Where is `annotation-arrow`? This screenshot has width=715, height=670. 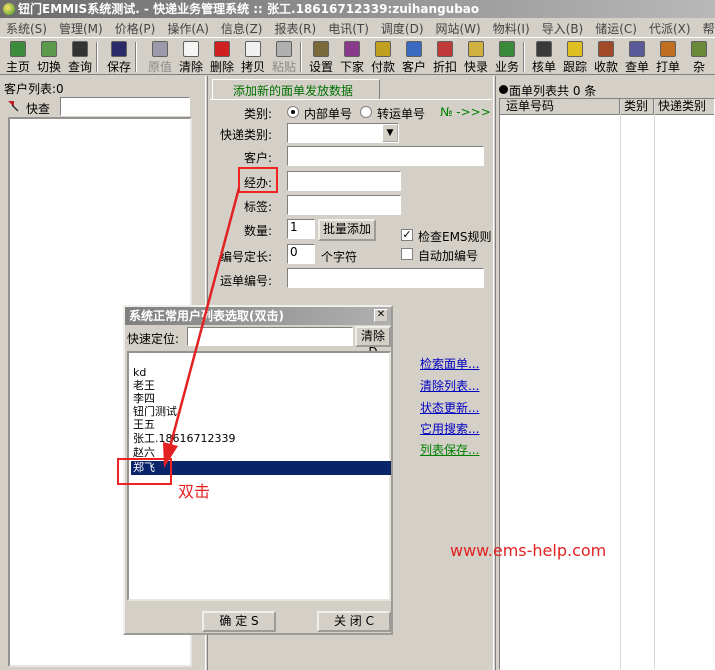 annotation-arrow is located at coordinates (202, 327).